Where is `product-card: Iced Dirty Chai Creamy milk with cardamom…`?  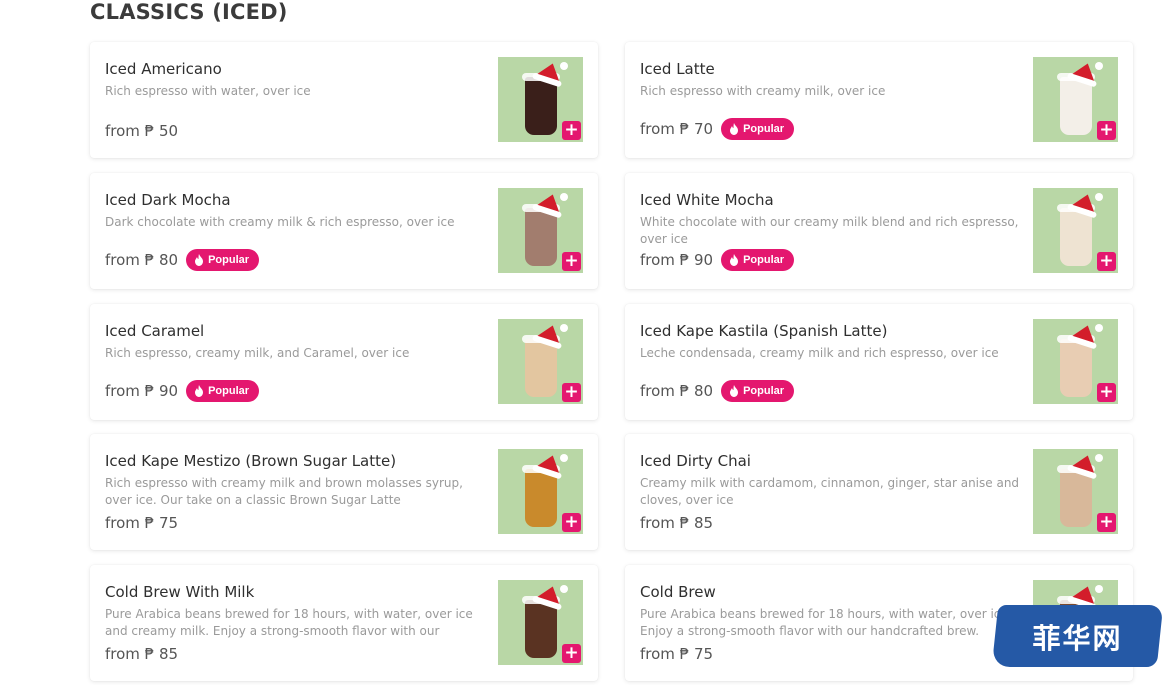 product-card: Iced Dirty Chai Creamy milk with cardamom… is located at coordinates (879, 492).